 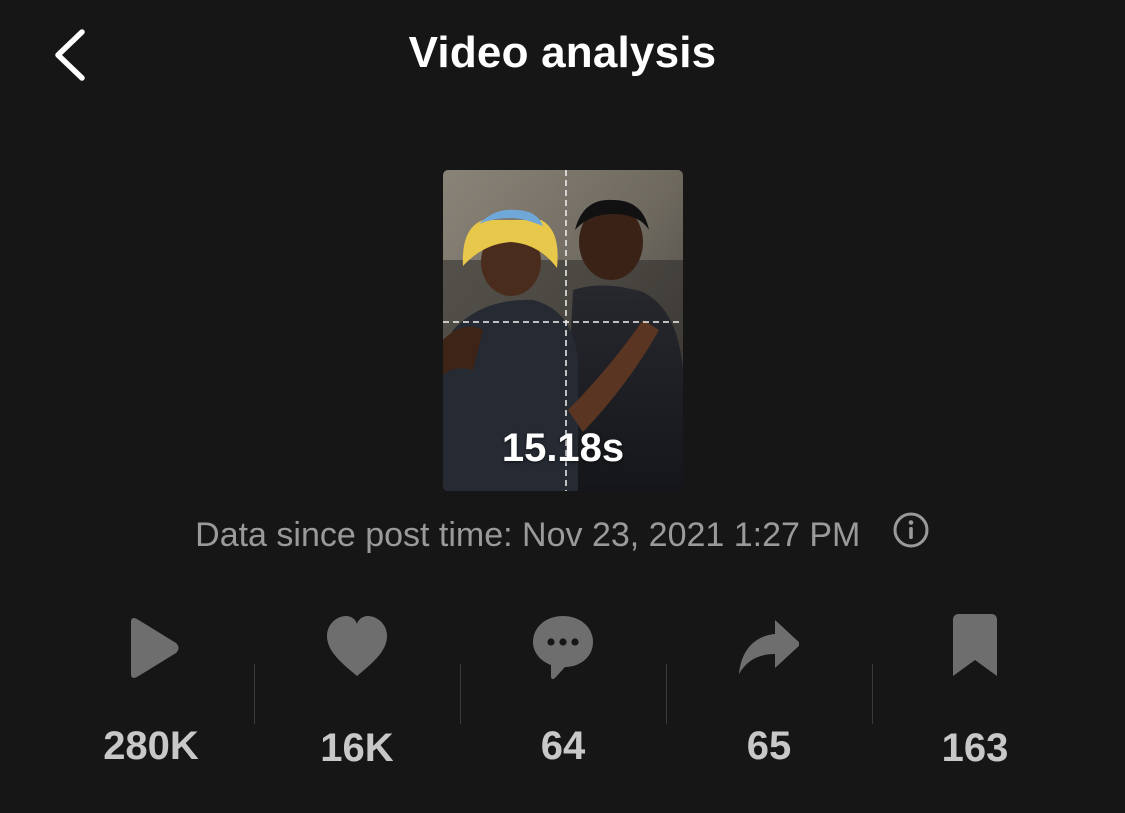 I want to click on share-icon, so click(x=769, y=647).